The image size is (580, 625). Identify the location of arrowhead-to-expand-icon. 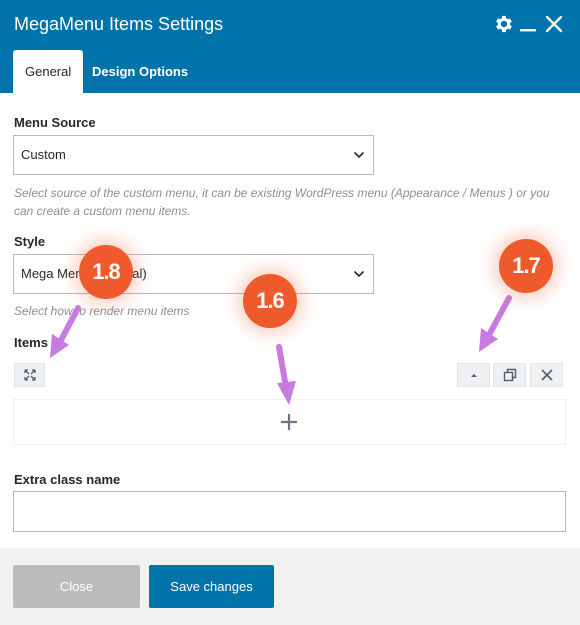
(59, 346).